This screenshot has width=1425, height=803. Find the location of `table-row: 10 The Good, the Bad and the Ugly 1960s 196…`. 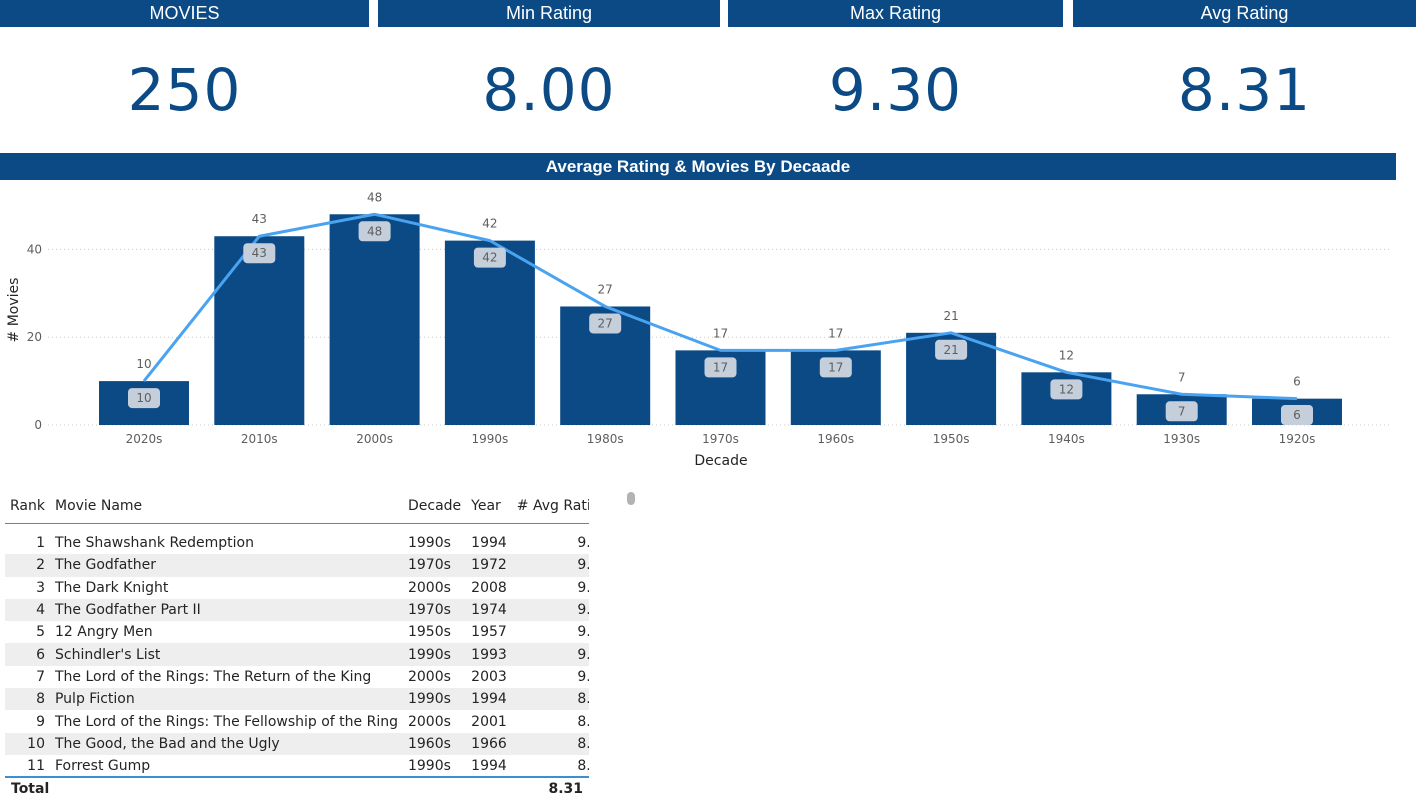

table-row: 10 The Good, the Bad and the Ugly 1960s 196… is located at coordinates (297, 743).